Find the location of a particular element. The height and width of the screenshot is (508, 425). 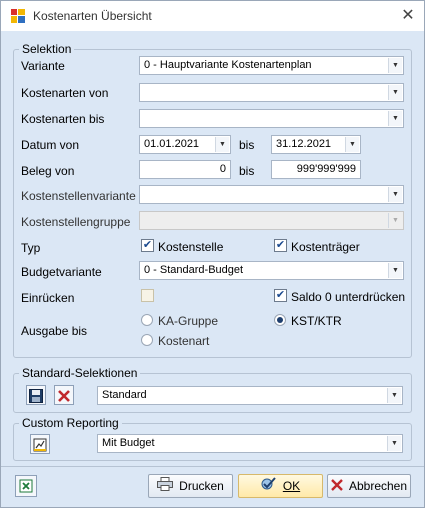

beleg-bis-input: 999'999'999 is located at coordinates (316, 169).